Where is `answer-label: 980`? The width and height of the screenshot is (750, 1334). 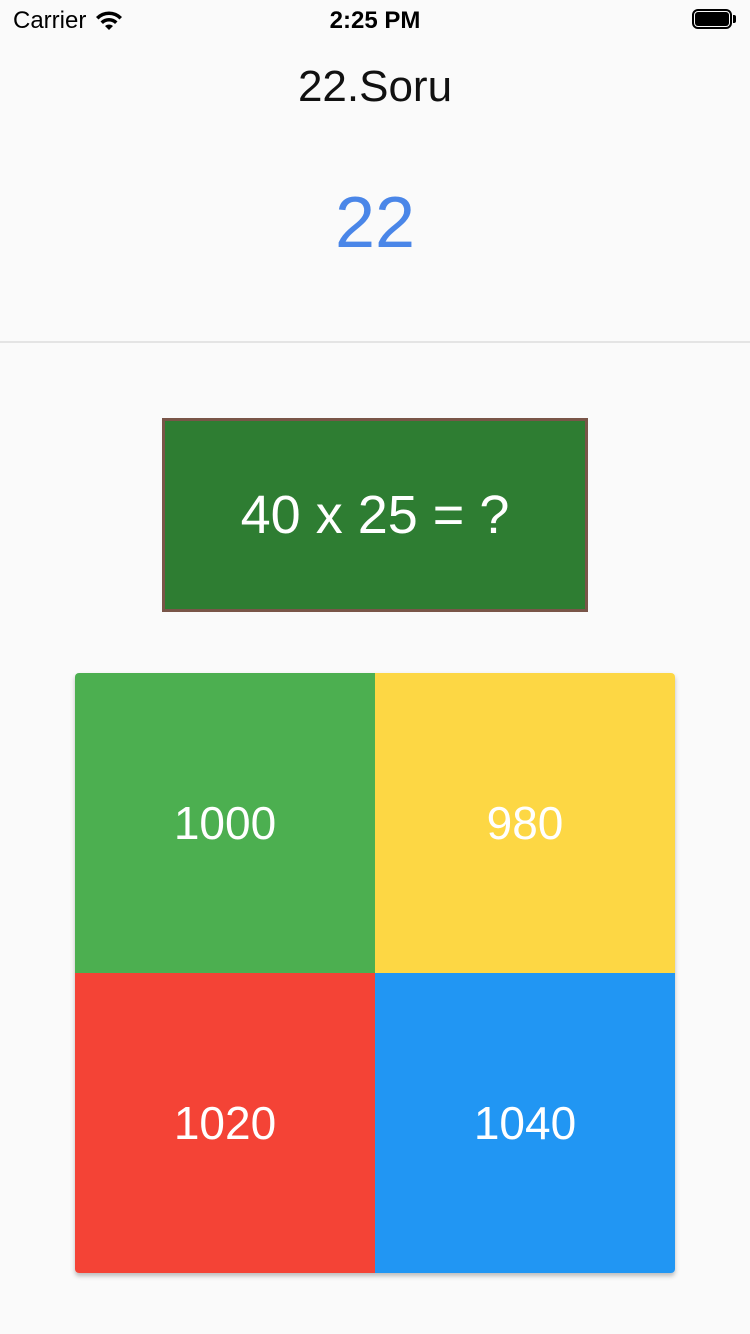
answer-label: 980 is located at coordinates (525, 823).